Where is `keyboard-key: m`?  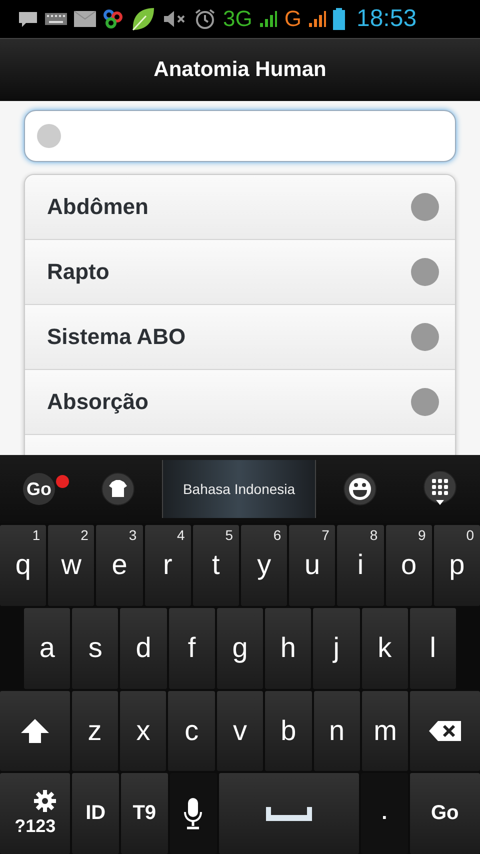 keyboard-key: m is located at coordinates (385, 731).